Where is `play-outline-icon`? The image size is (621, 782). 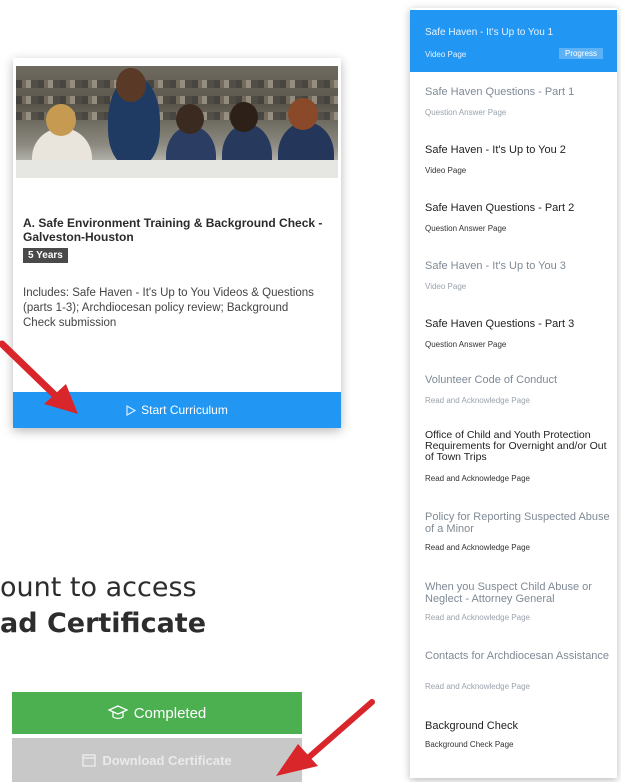 play-outline-icon is located at coordinates (131, 410).